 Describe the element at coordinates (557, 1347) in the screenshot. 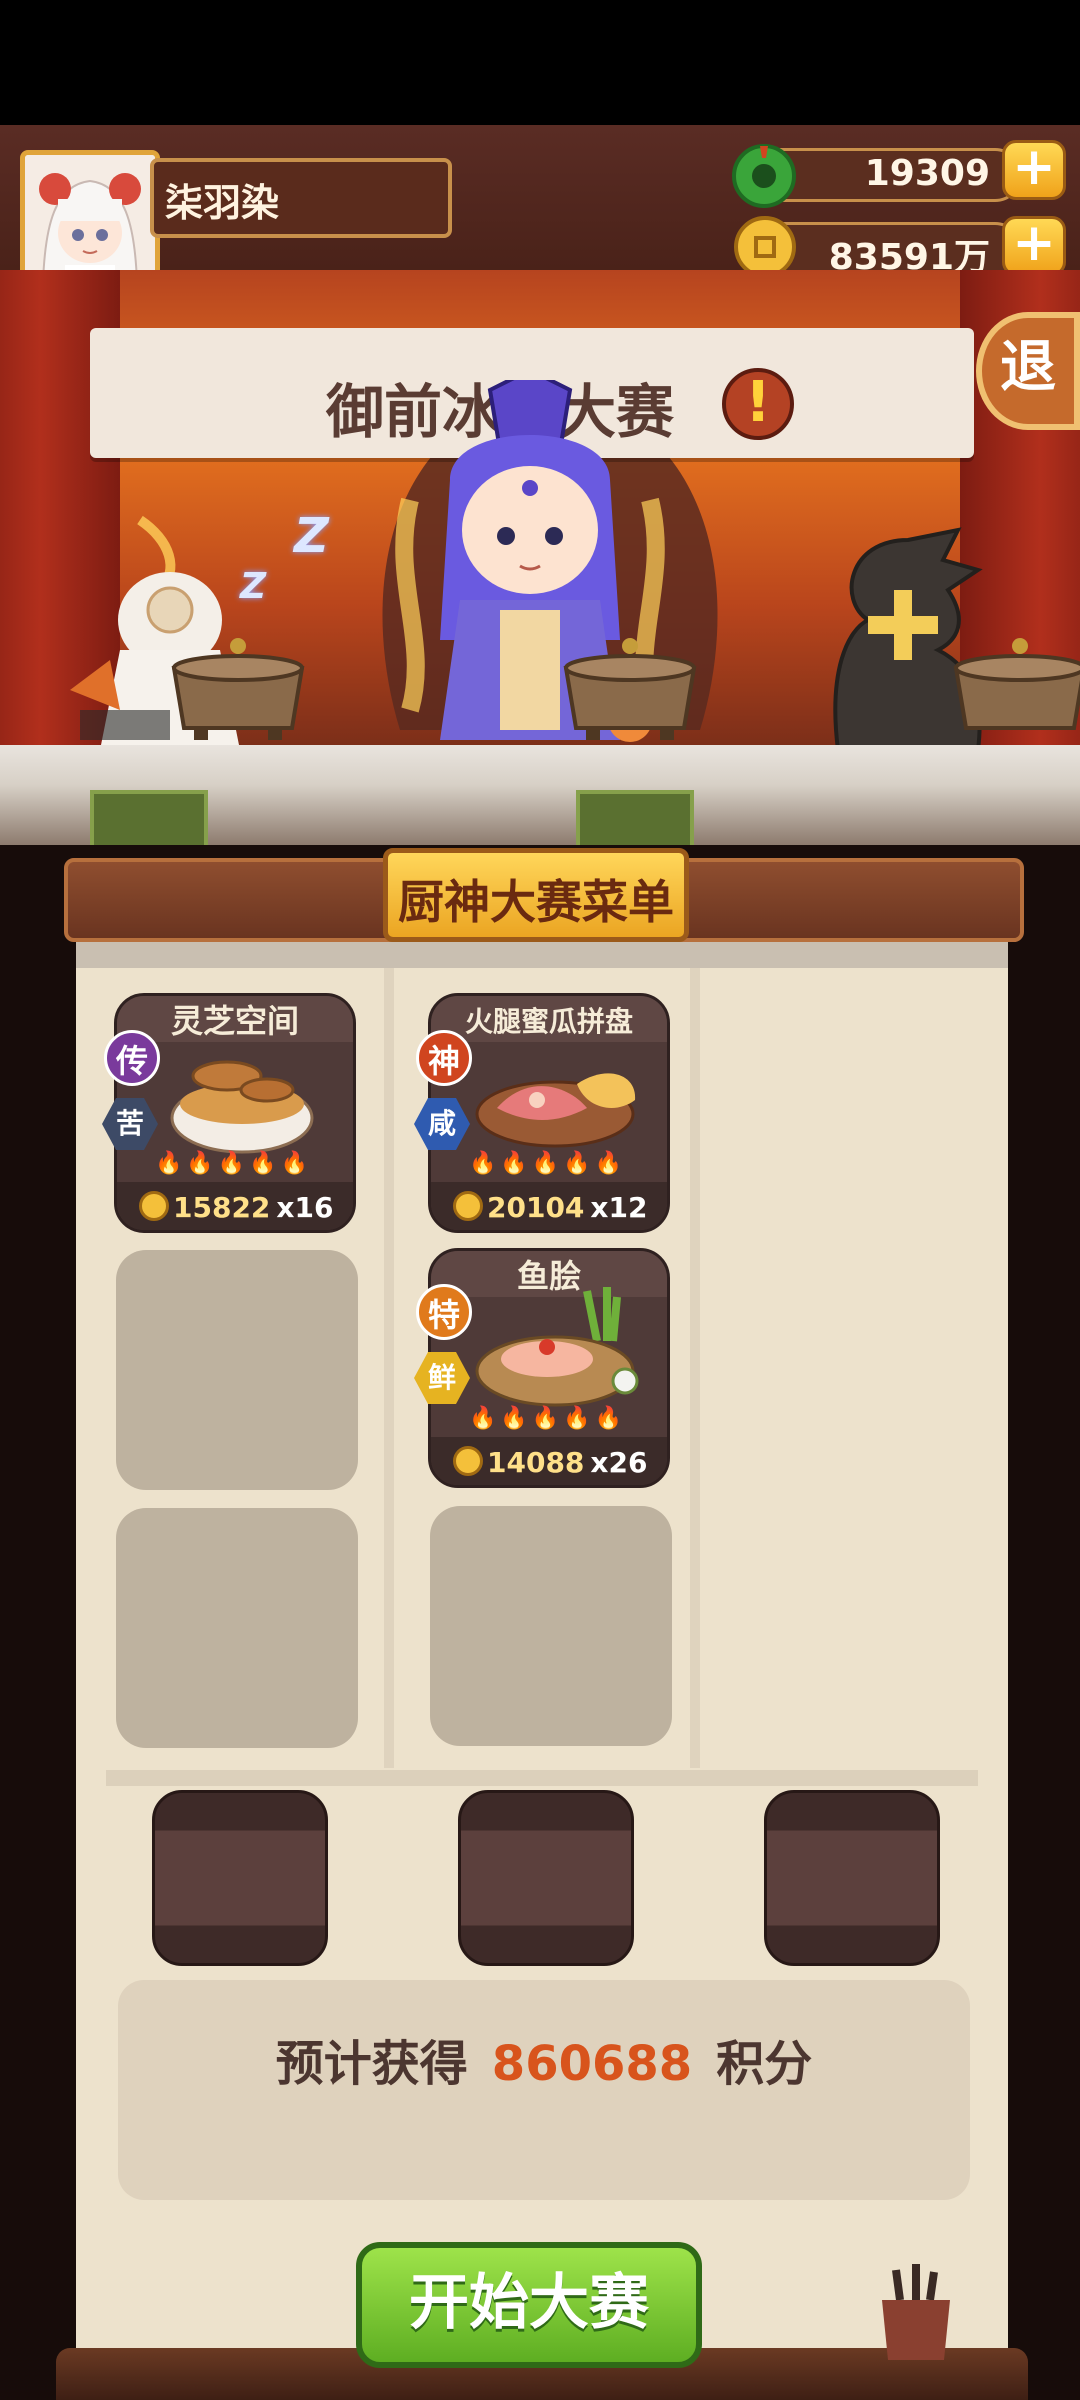

I see `fish-sashimi-icon` at that location.